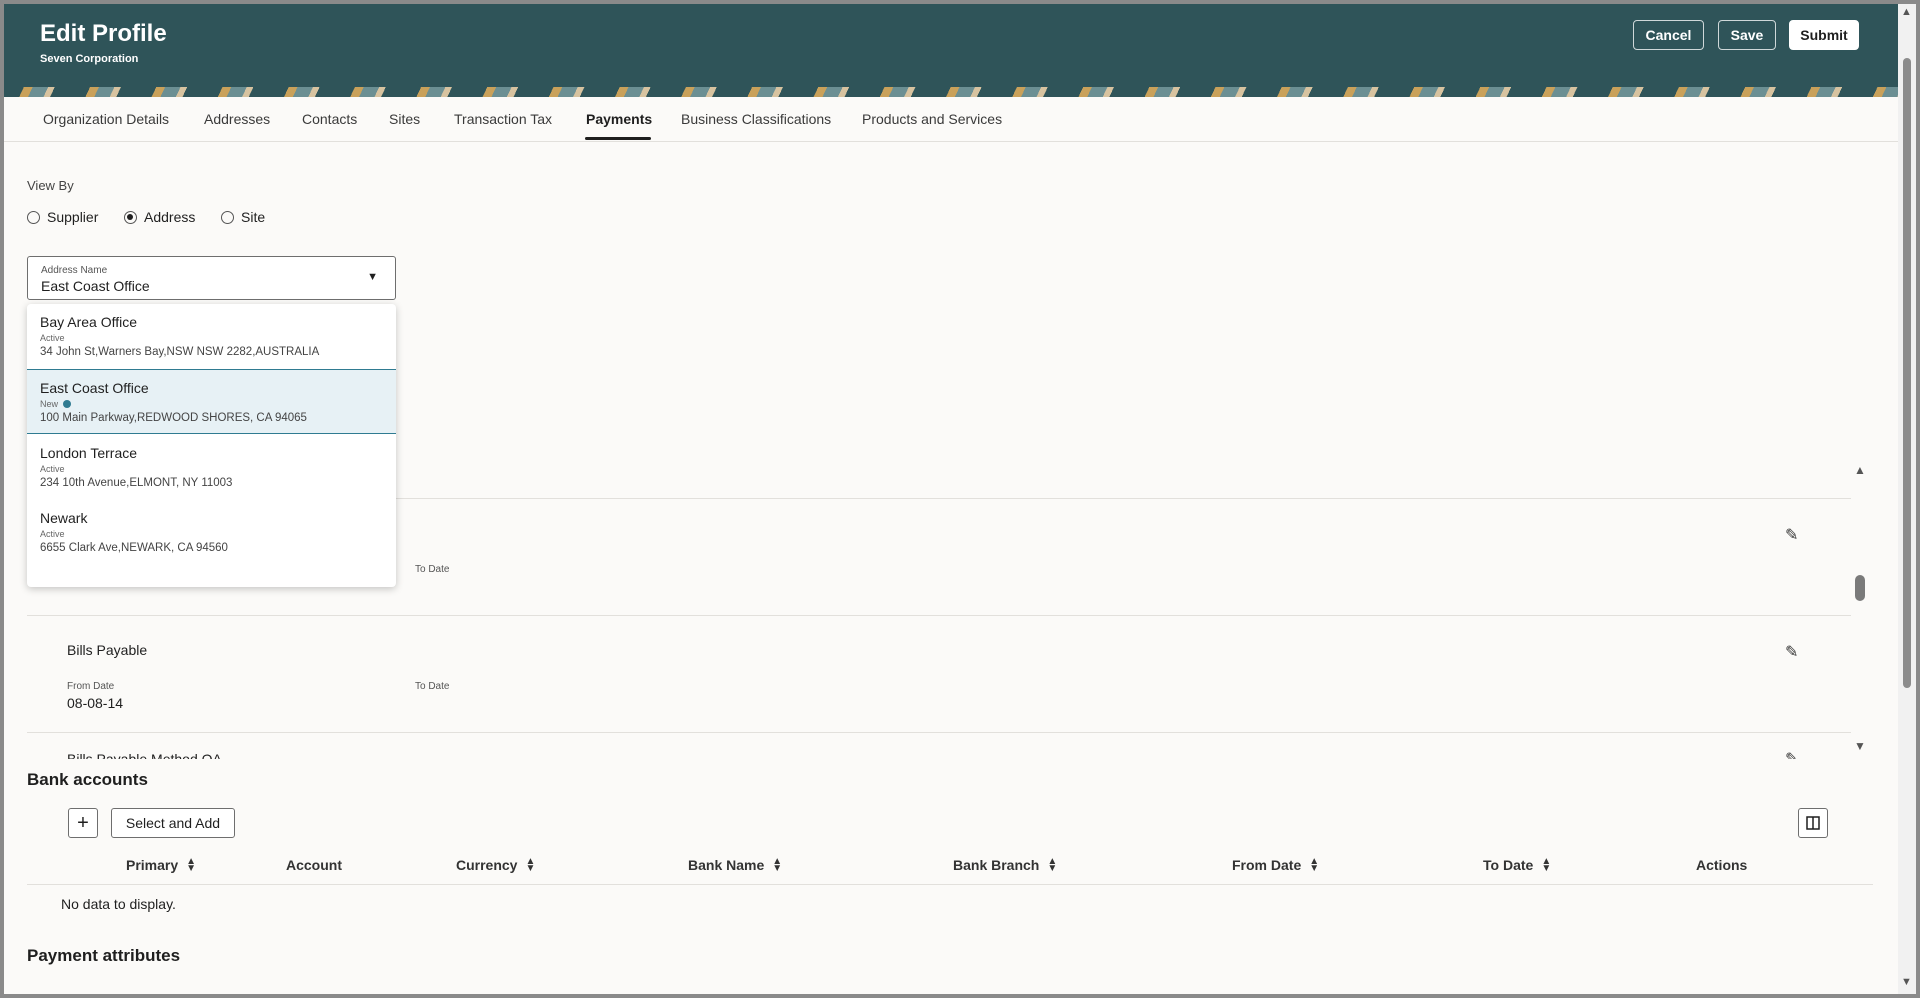  Describe the element at coordinates (1267, 865) in the screenshot. I see `column-label: From Date` at that location.